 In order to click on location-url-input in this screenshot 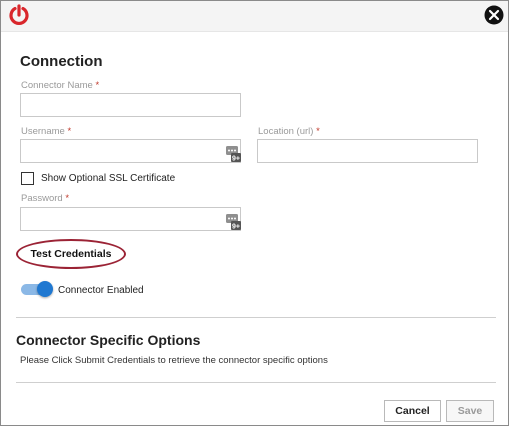, I will do `click(367, 151)`.